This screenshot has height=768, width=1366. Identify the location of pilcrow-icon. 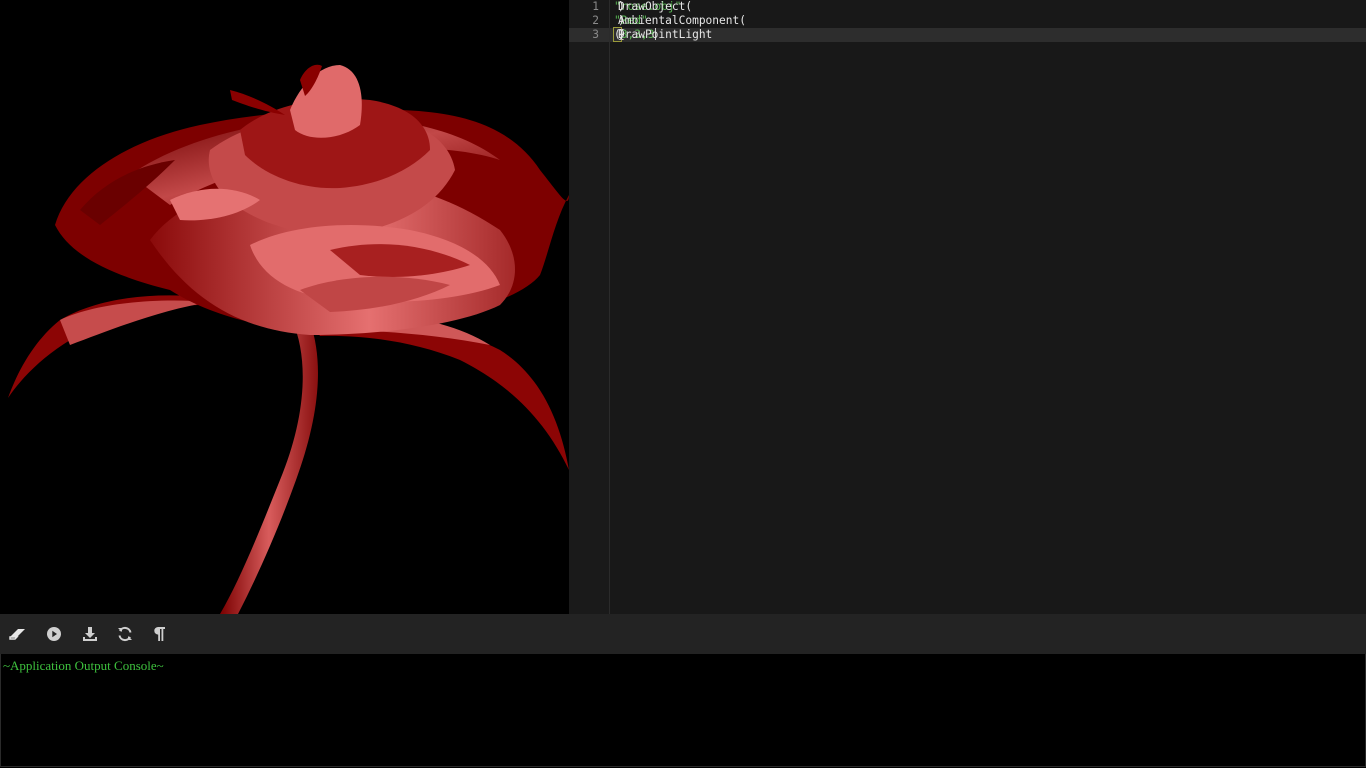
(159, 634).